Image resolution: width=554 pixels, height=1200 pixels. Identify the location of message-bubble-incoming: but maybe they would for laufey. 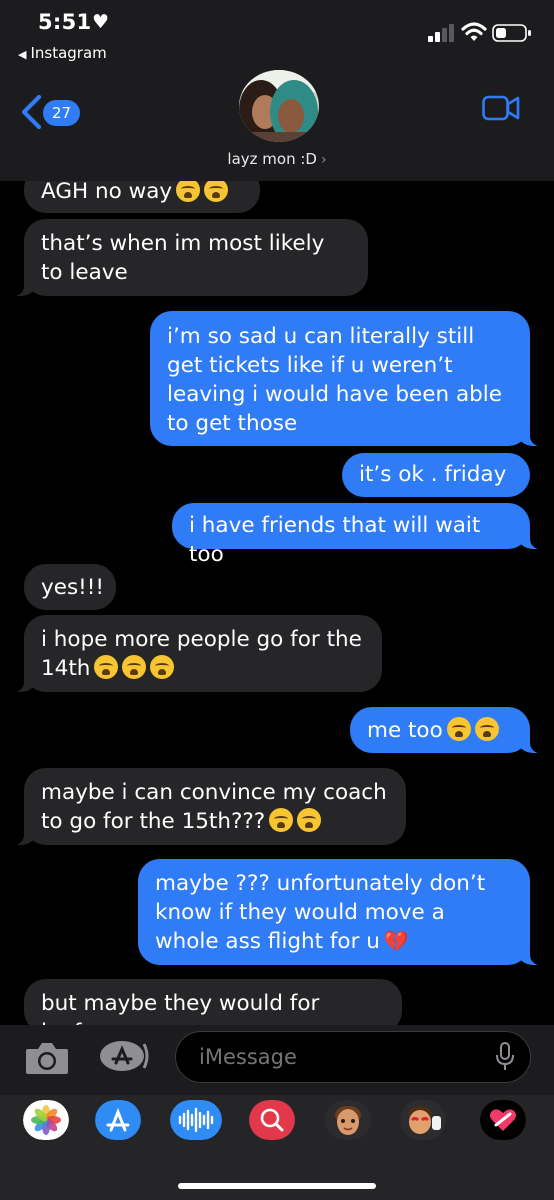
(213, 1002).